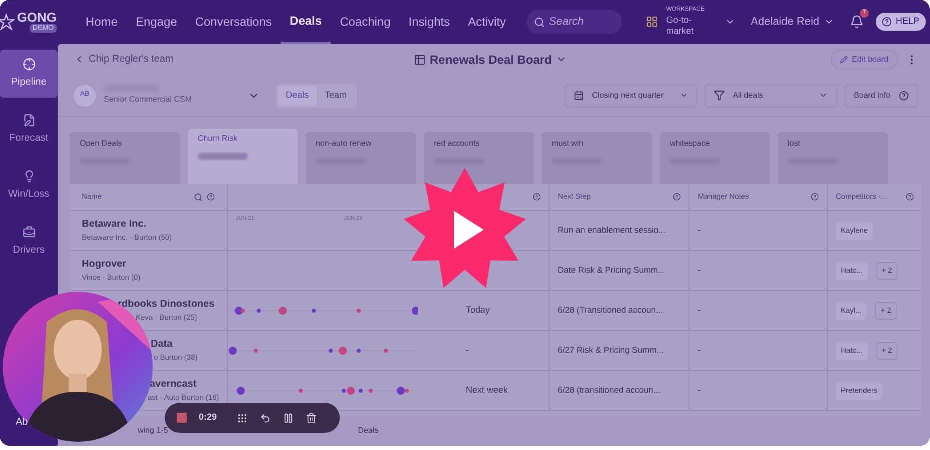 Image resolution: width=930 pixels, height=450 pixels. What do you see at coordinates (574, 22) in the screenshot?
I see `search-field: Search` at bounding box center [574, 22].